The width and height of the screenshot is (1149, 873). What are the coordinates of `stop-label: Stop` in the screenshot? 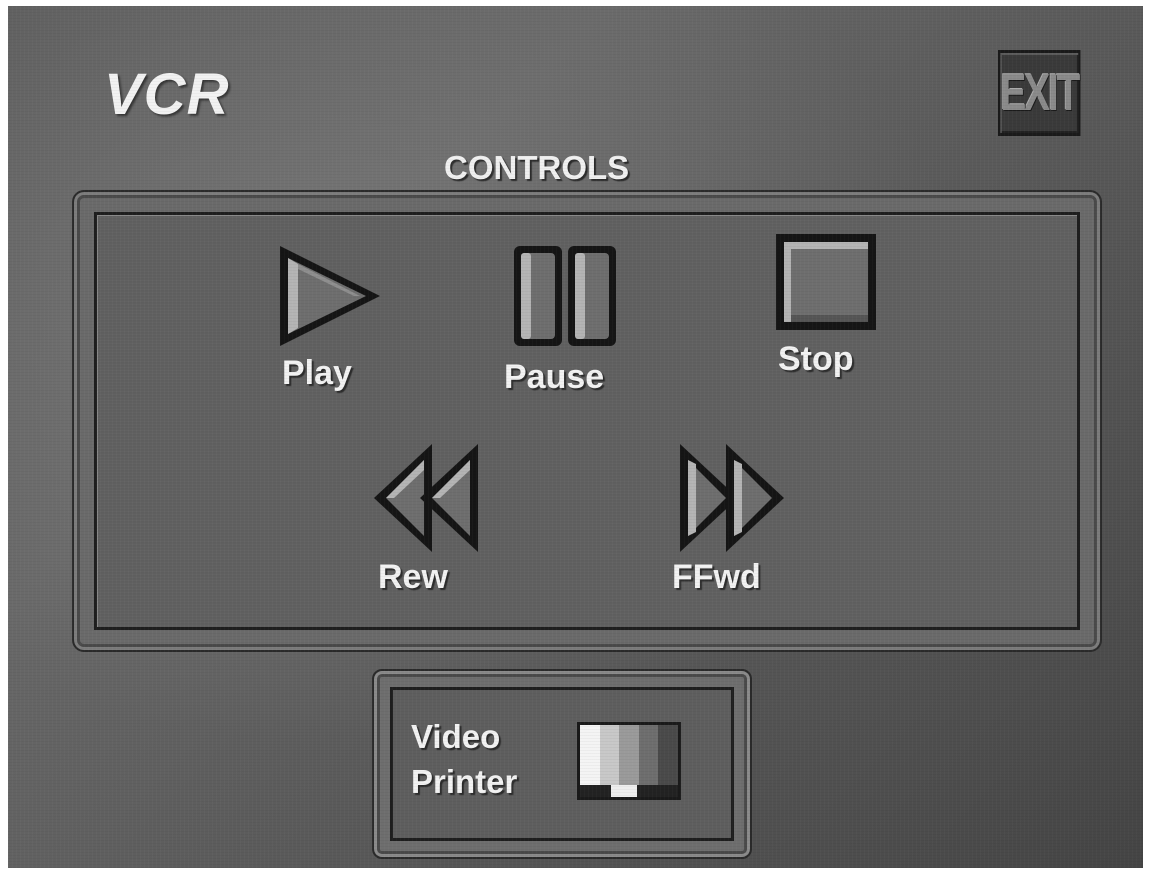 It's located at (816, 359).